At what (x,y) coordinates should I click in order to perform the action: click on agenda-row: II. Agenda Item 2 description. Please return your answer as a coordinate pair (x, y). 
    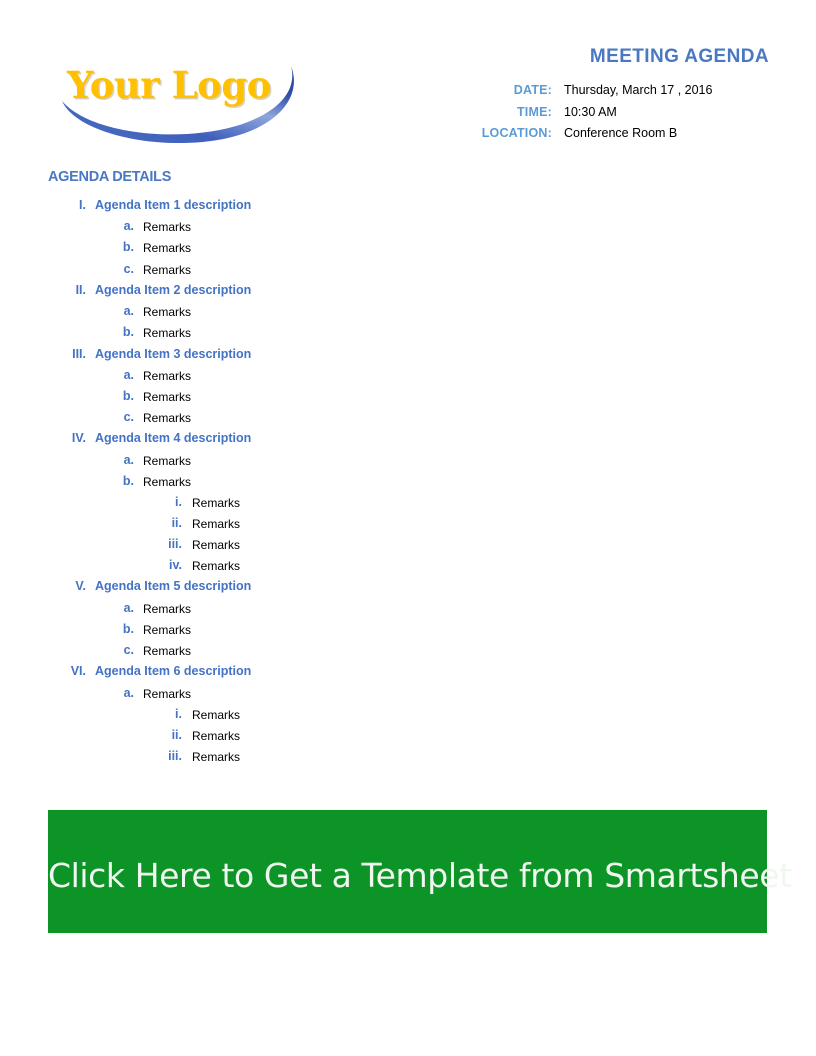
    Looking at the image, I should click on (250, 291).